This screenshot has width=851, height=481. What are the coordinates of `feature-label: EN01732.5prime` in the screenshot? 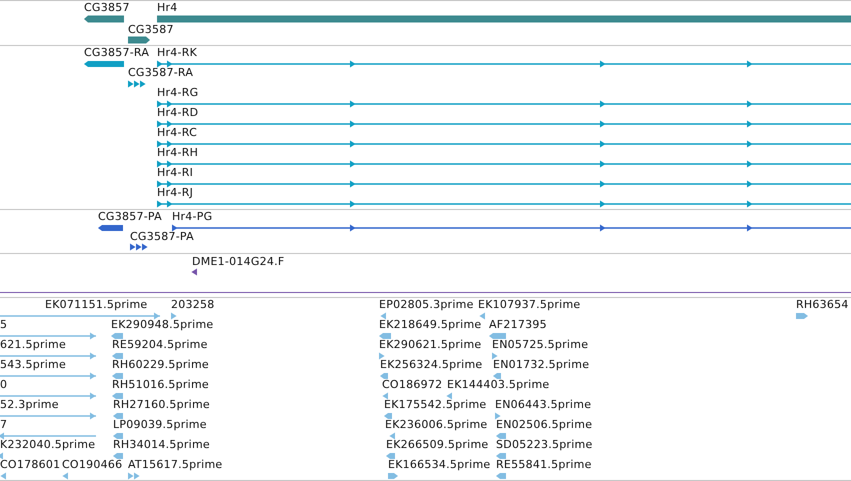 It's located at (541, 364).